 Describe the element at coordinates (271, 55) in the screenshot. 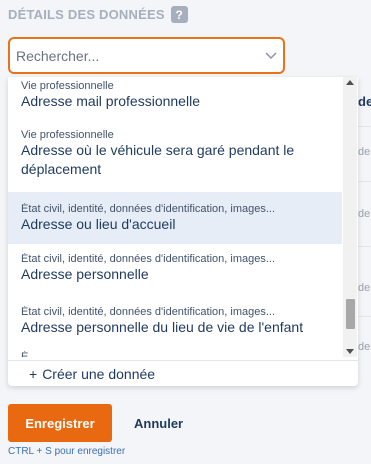

I see `chevron-down-icon` at that location.